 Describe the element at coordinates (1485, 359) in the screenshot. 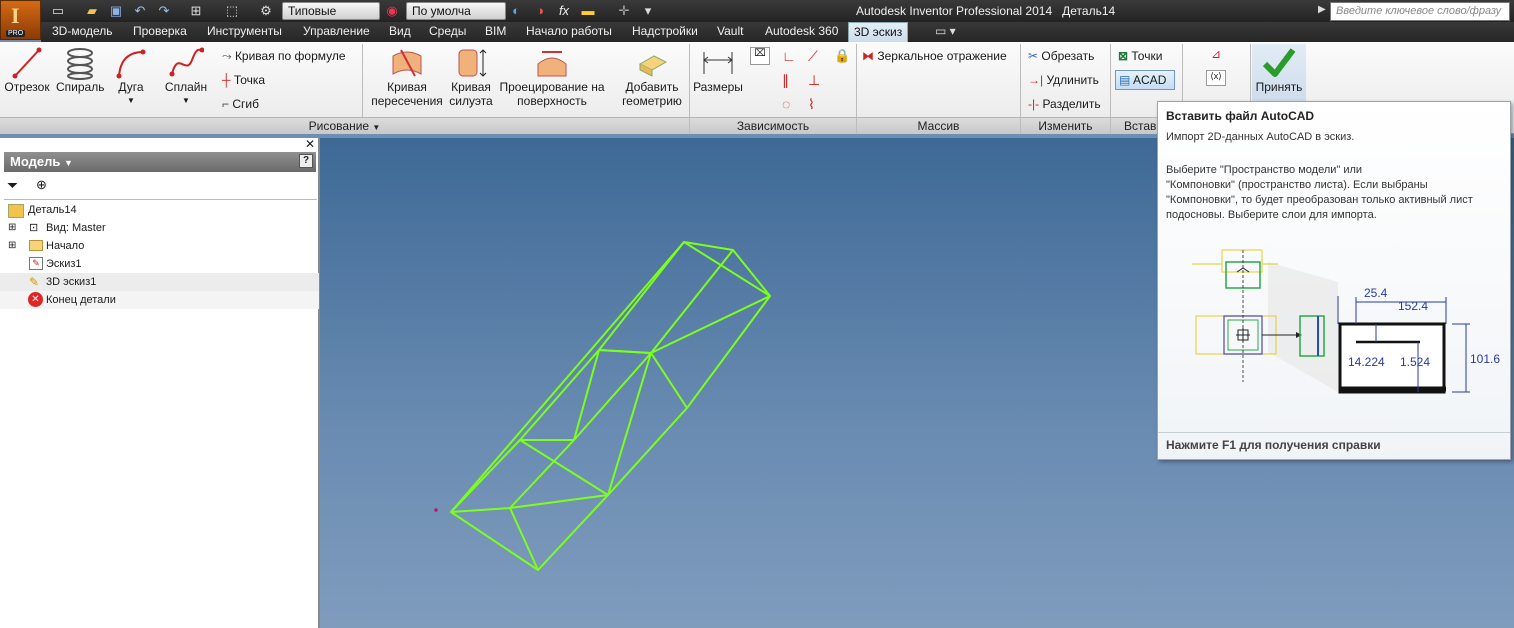

I see `dim-101-6: 101.6` at that location.